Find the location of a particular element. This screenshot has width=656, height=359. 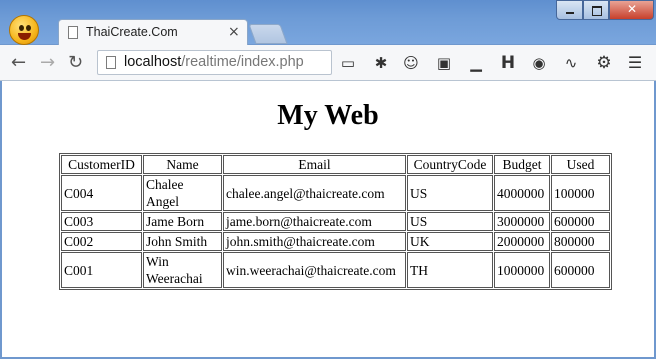

h-icon: H is located at coordinates (508, 63).